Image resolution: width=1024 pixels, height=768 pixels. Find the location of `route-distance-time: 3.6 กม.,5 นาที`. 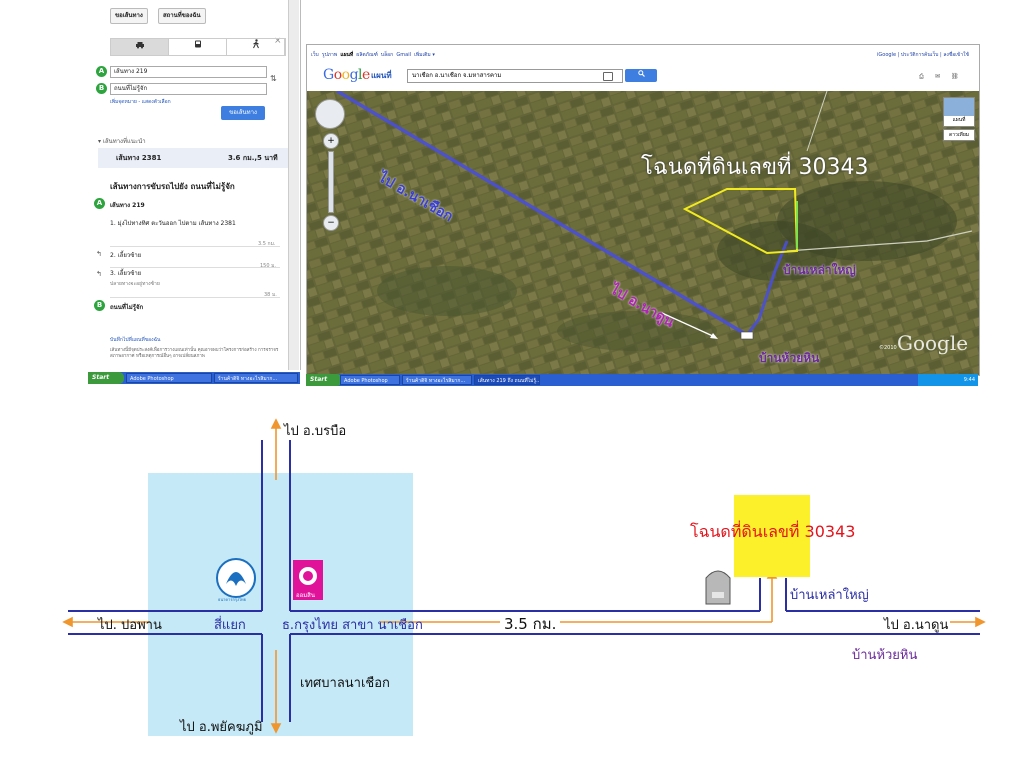

route-distance-time: 3.6 กม.,5 นาที is located at coordinates (253, 158).